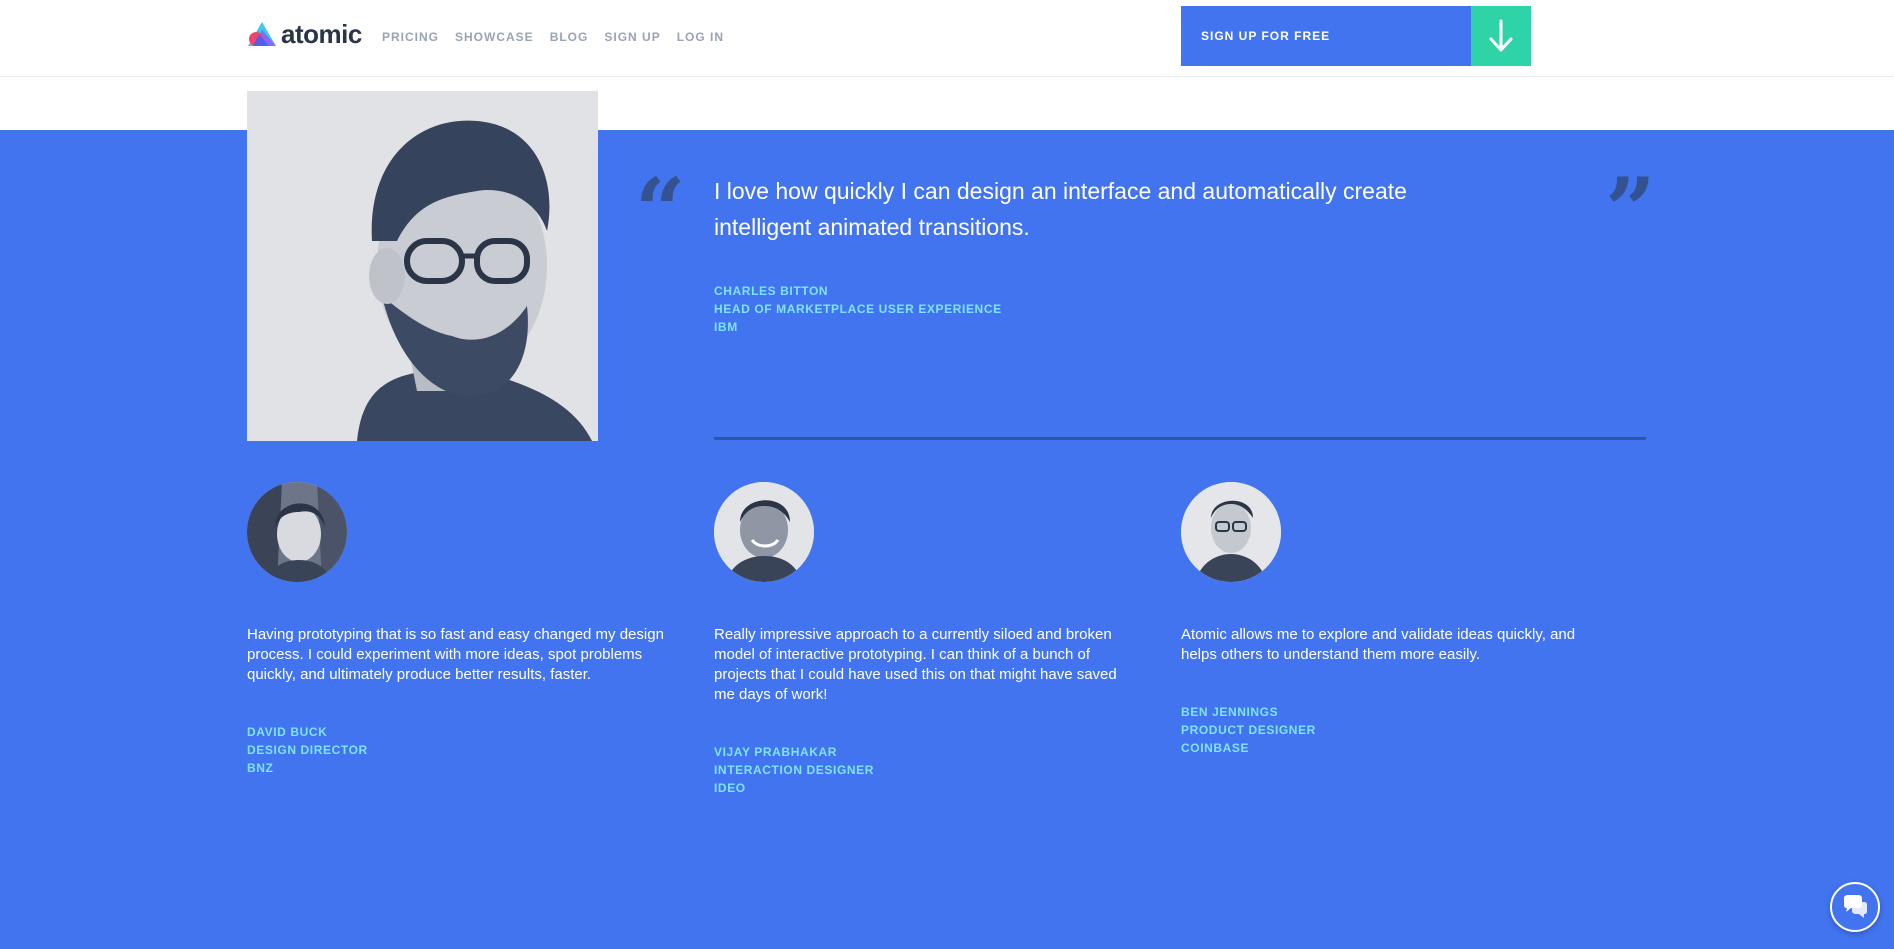  Describe the element at coordinates (1501, 36) in the screenshot. I see `arrow-down-icon` at that location.